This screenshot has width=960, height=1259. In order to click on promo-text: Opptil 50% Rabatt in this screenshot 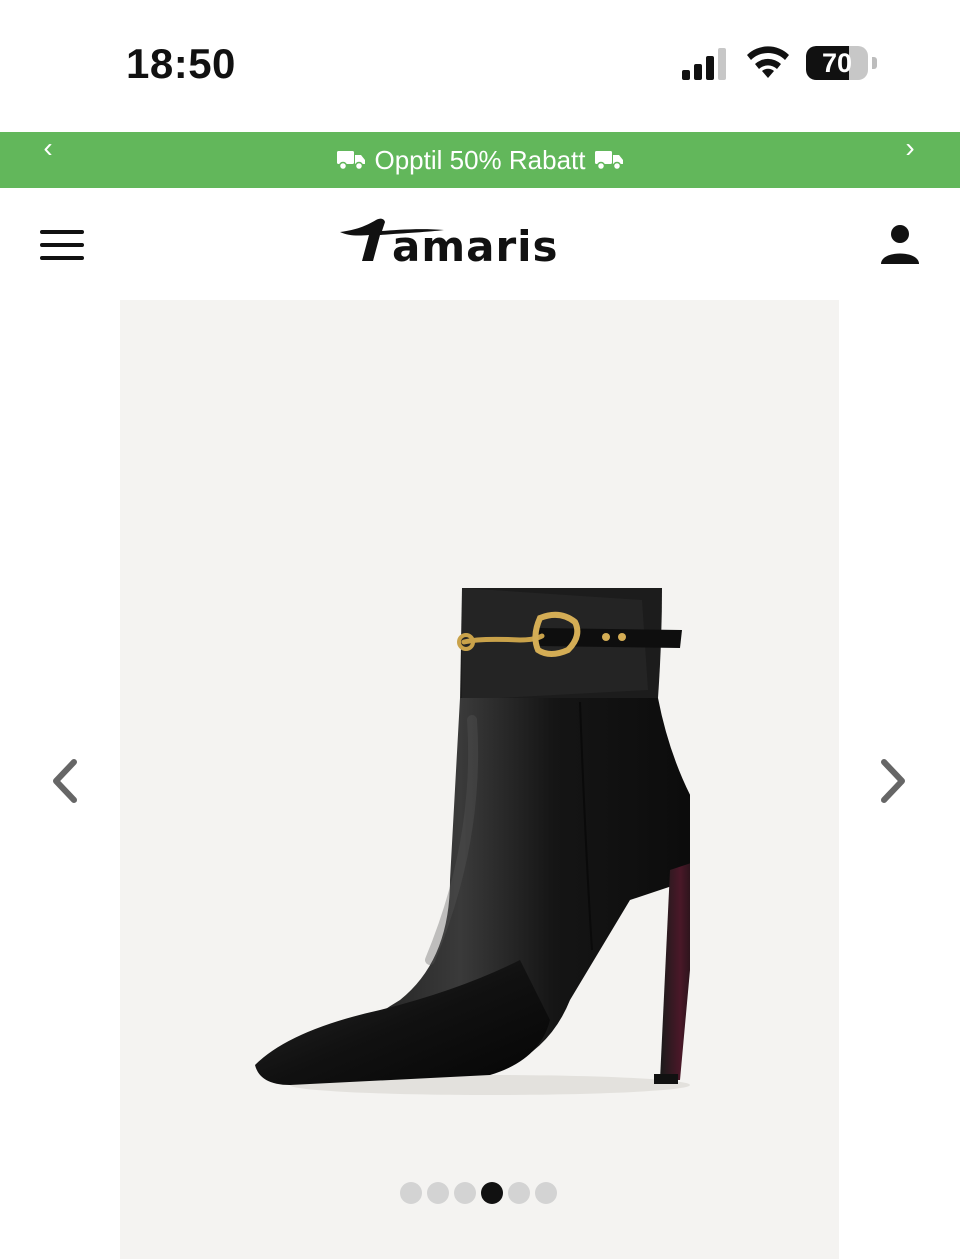, I will do `click(480, 159)`.